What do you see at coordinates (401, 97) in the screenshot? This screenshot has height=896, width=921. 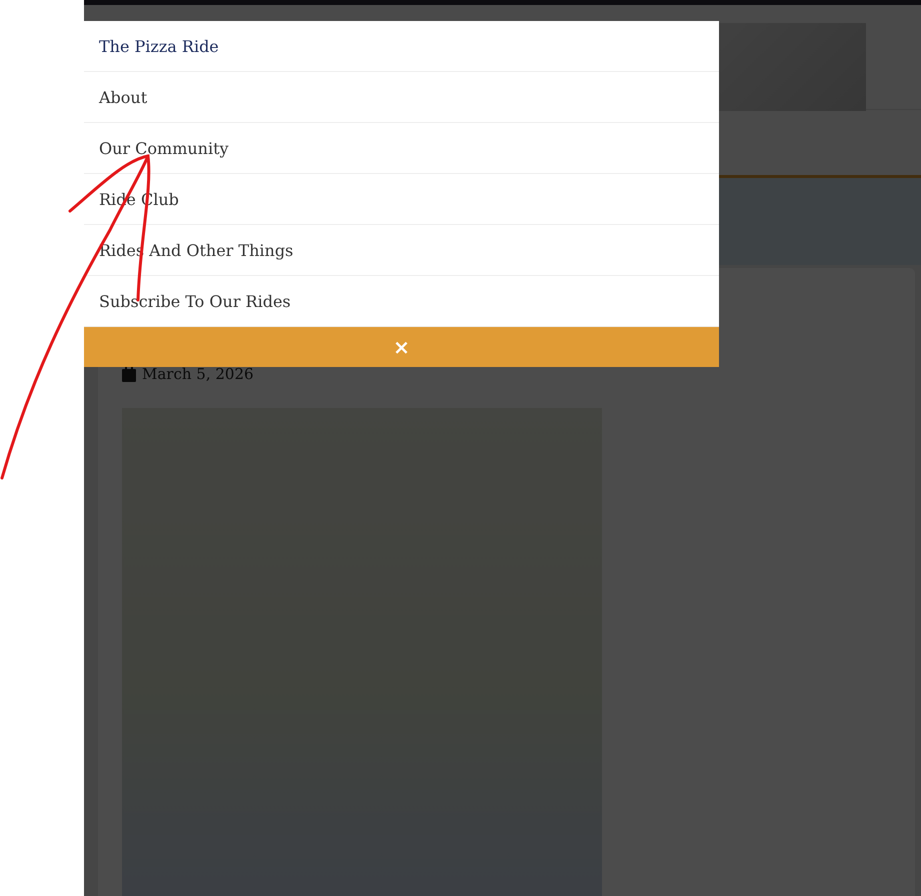 I see `menu-item: About` at bounding box center [401, 97].